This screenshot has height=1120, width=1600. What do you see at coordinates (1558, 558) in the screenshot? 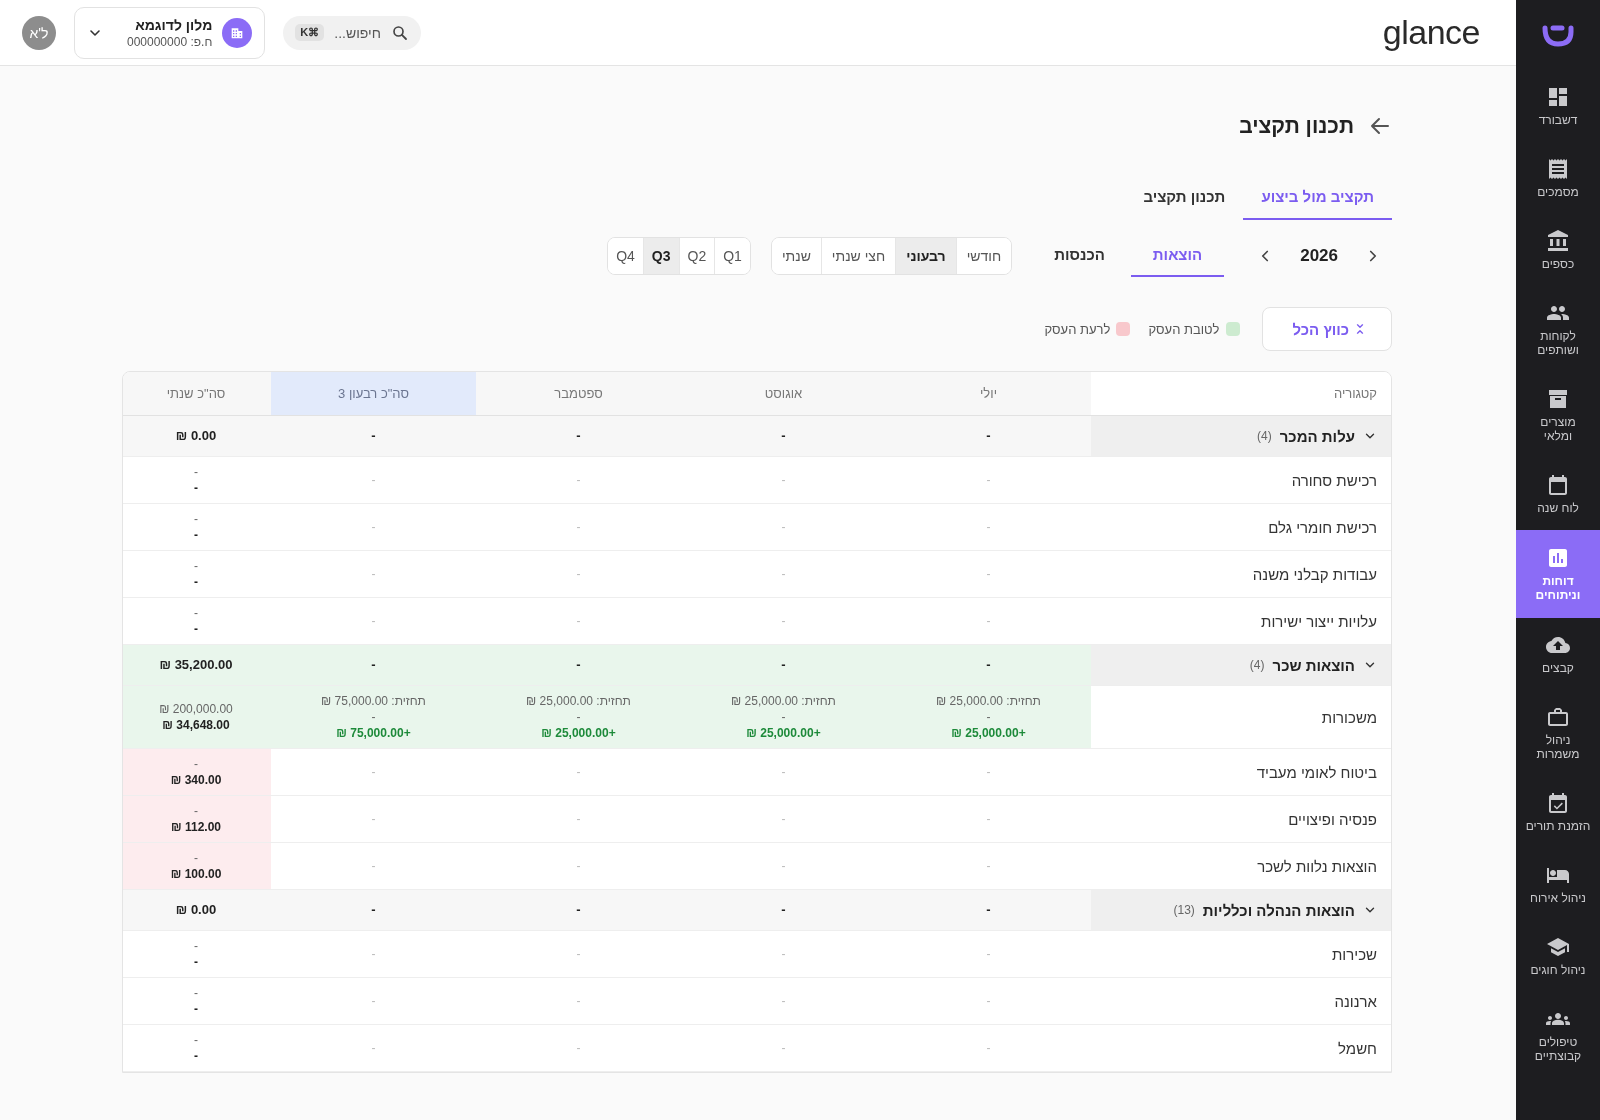
I see `bar-chart-icon` at bounding box center [1558, 558].